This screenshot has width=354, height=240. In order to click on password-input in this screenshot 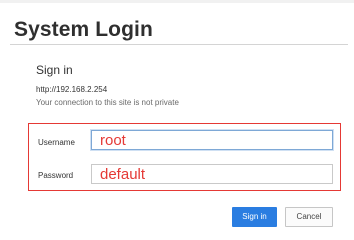, I will do `click(212, 174)`.